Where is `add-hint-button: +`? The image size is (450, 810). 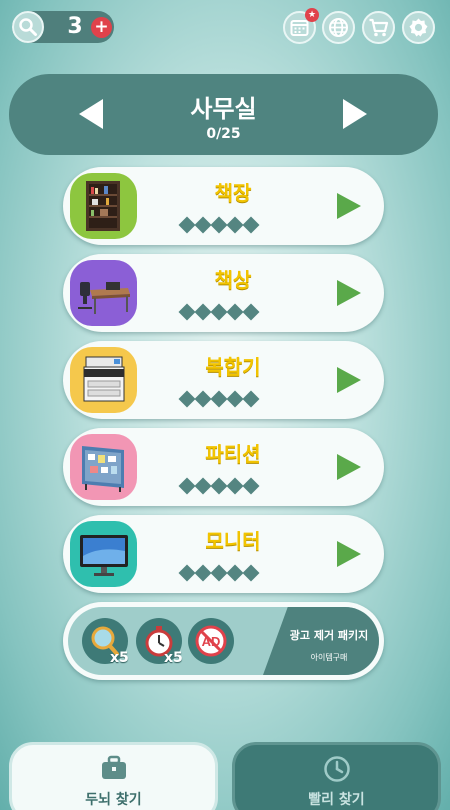
add-hint-button: + is located at coordinates (101, 27).